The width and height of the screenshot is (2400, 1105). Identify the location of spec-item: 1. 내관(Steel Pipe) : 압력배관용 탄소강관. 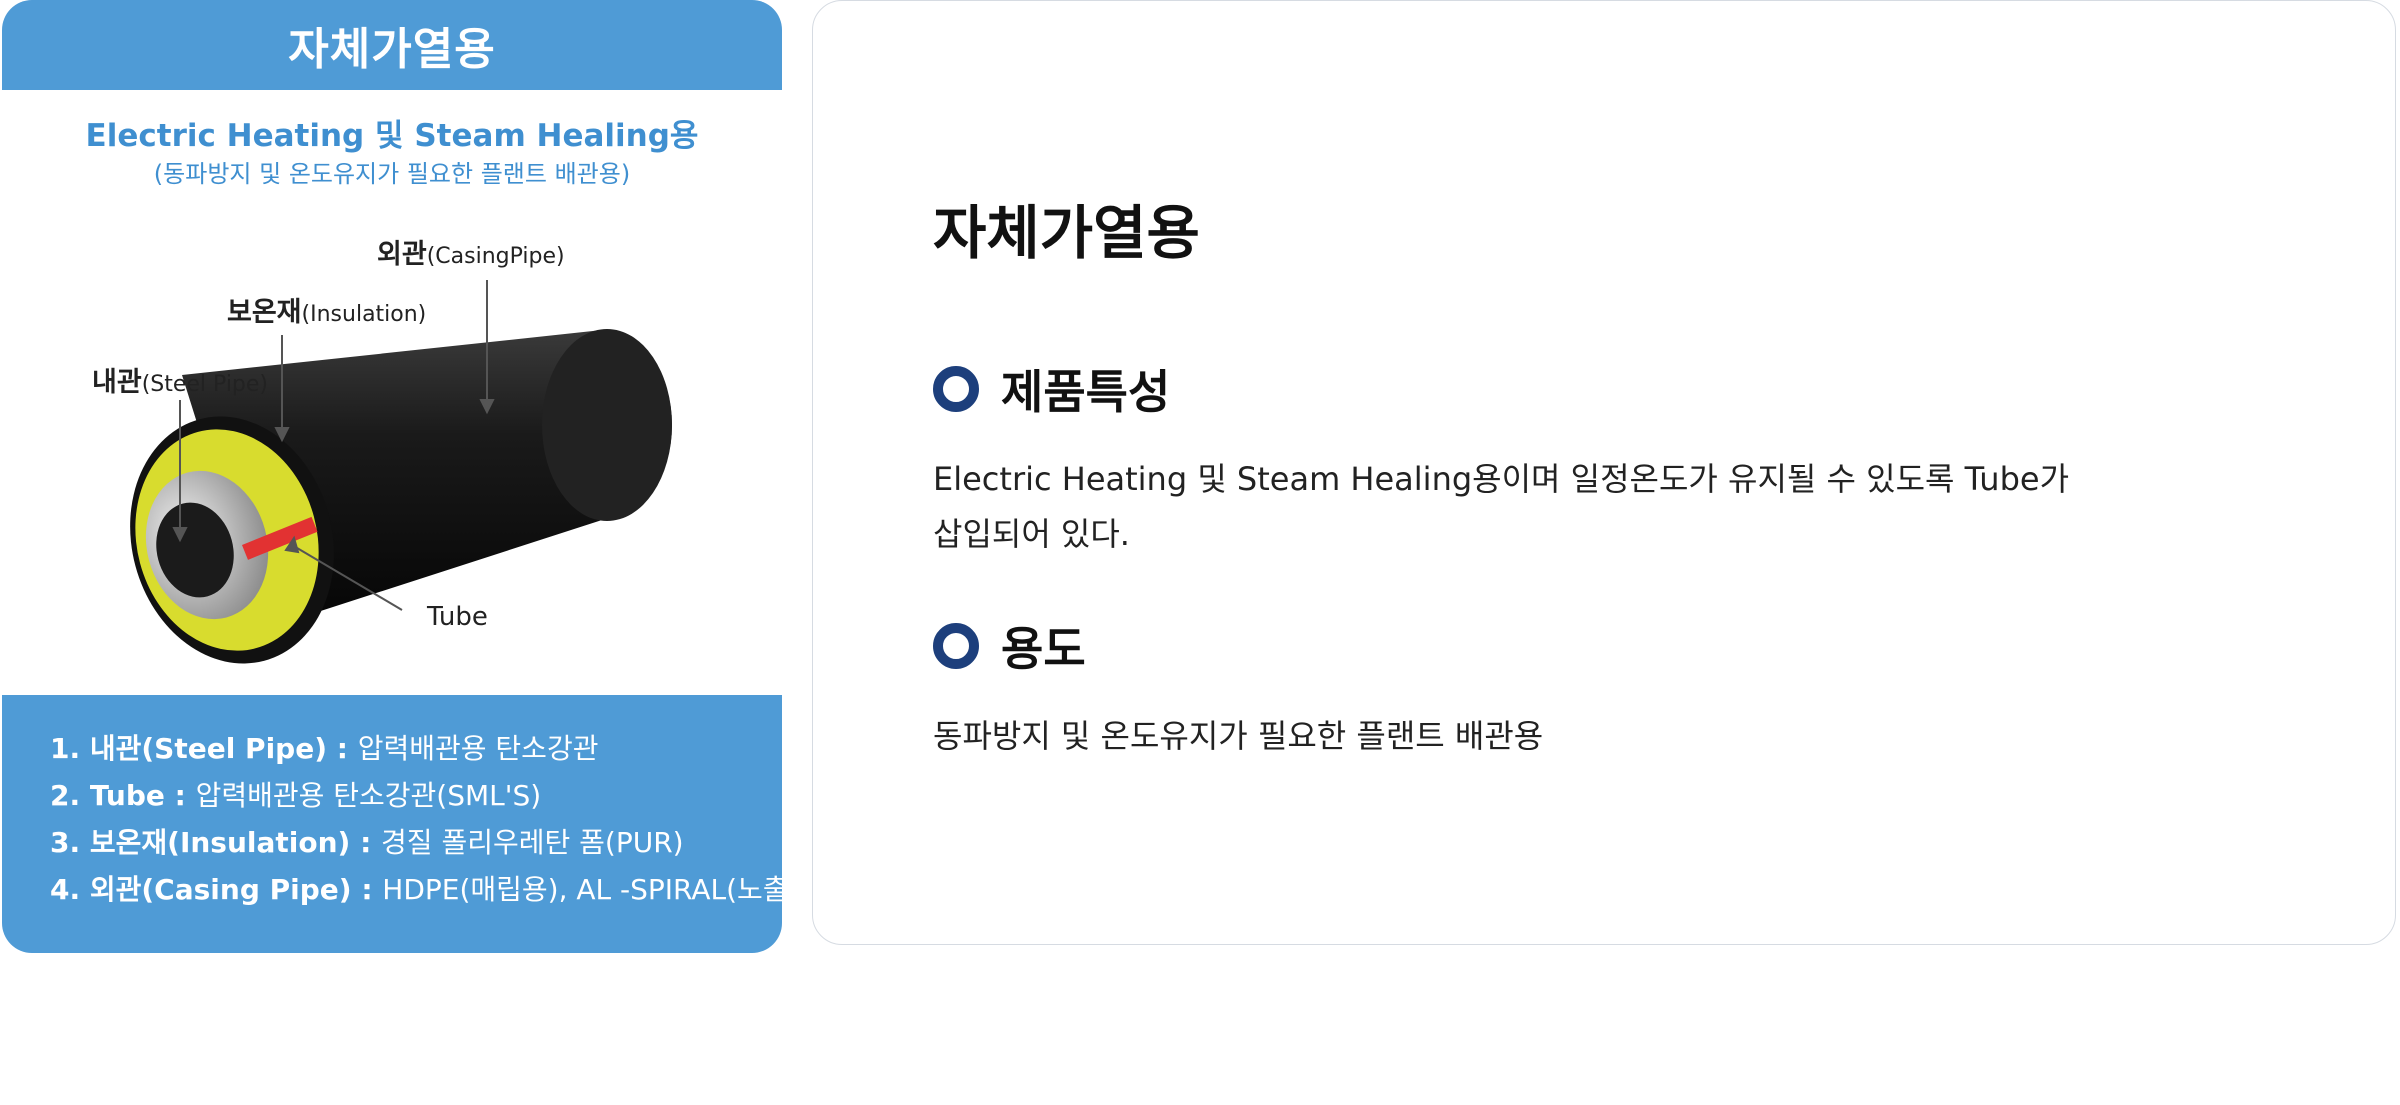
(416, 748).